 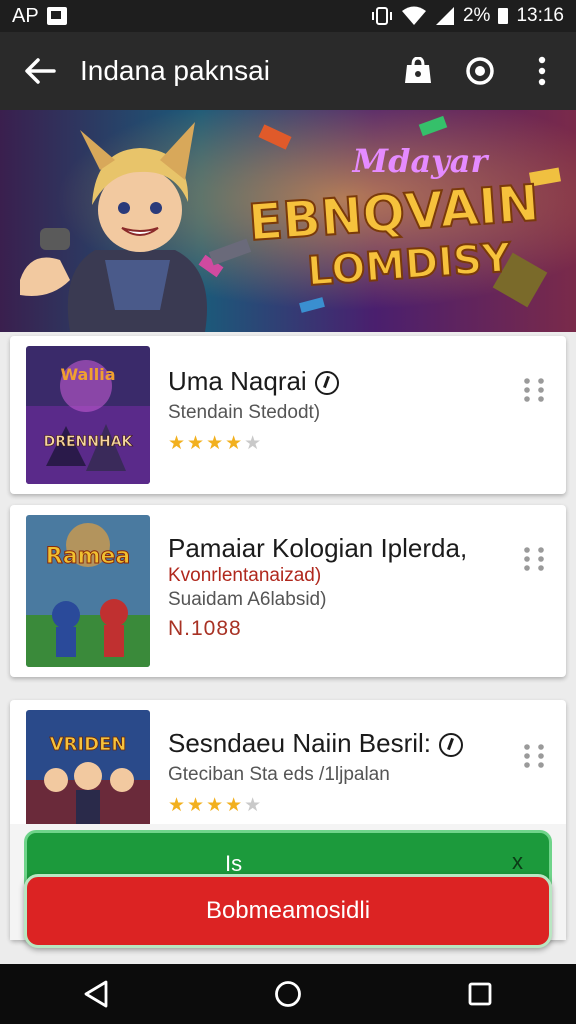 I want to click on thumb-caption: DRENNHAK, so click(x=89, y=442).